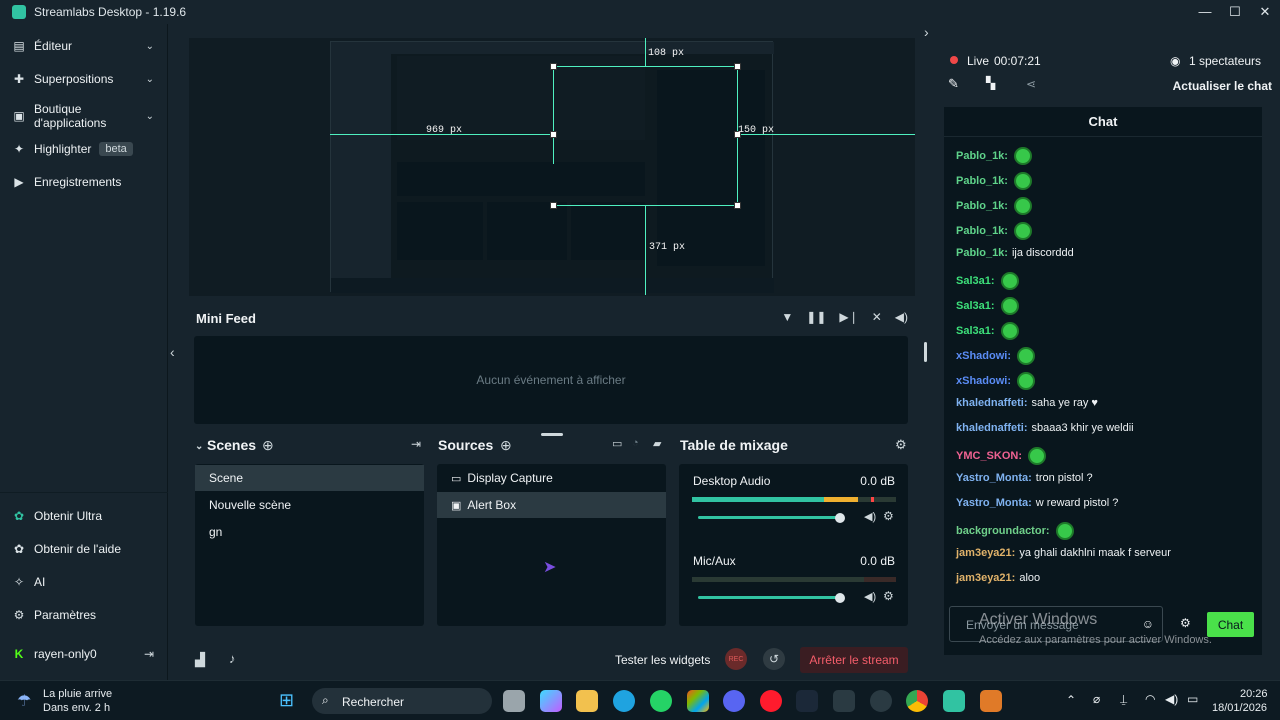 Image resolution: width=1280 pixels, height=720 pixels. Describe the element at coordinates (635, 443) in the screenshot. I see `source-properties-icon: ◔` at that location.